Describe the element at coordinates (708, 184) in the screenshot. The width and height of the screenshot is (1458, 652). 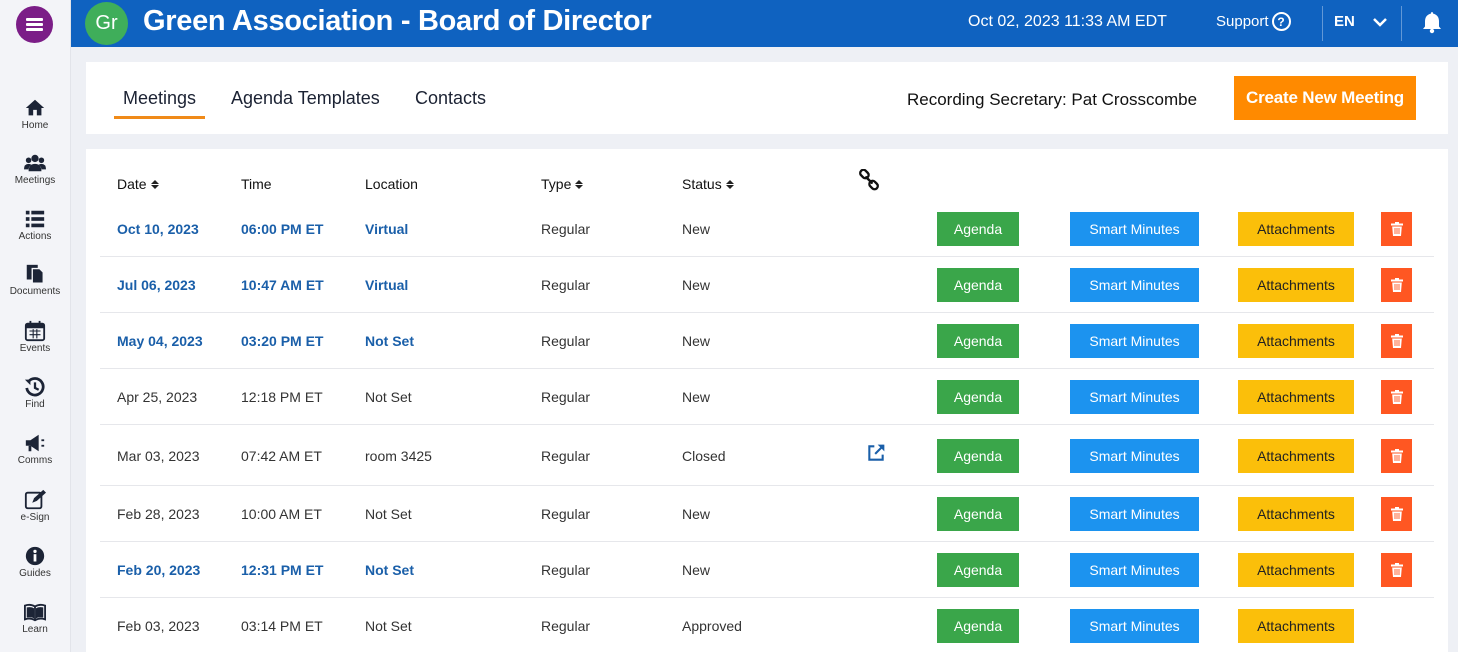
I see `column-header-status: Status` at that location.